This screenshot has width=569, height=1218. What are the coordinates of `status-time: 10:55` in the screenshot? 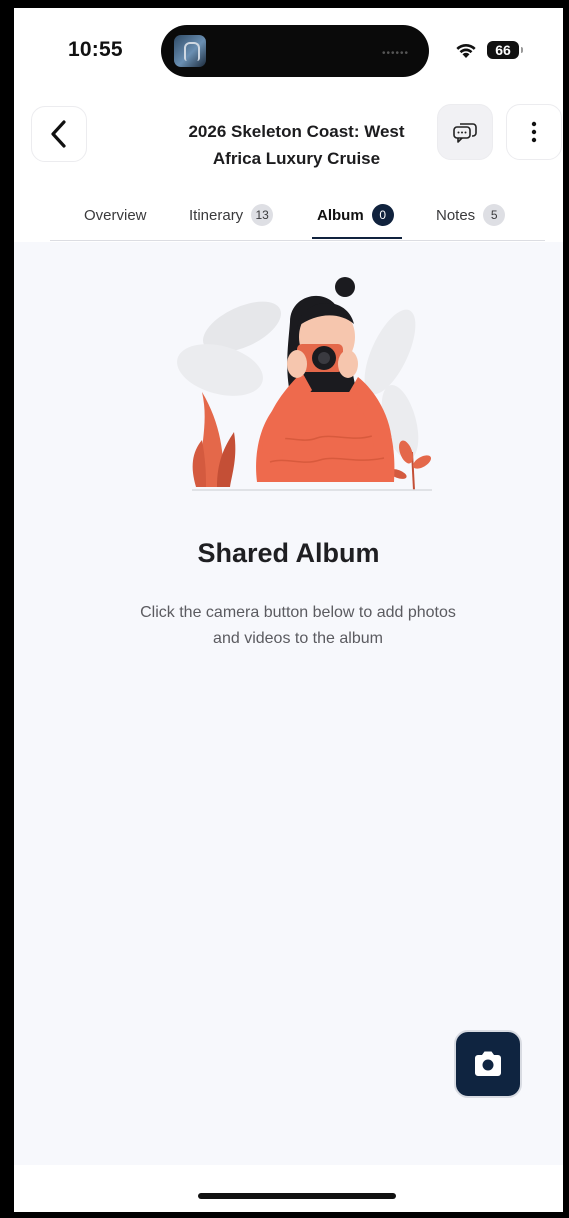 It's located at (95, 49).